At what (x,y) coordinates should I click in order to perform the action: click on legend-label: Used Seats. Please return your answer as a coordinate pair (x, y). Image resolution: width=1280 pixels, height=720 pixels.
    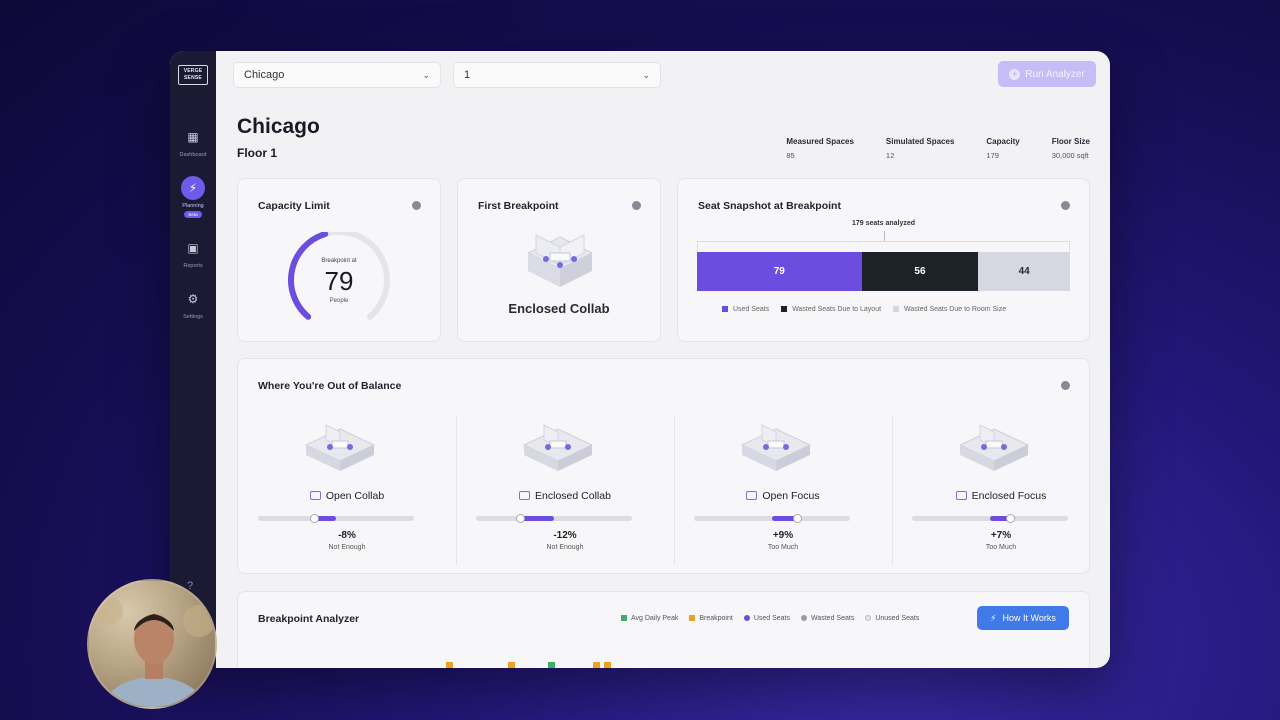
    Looking at the image, I should click on (751, 309).